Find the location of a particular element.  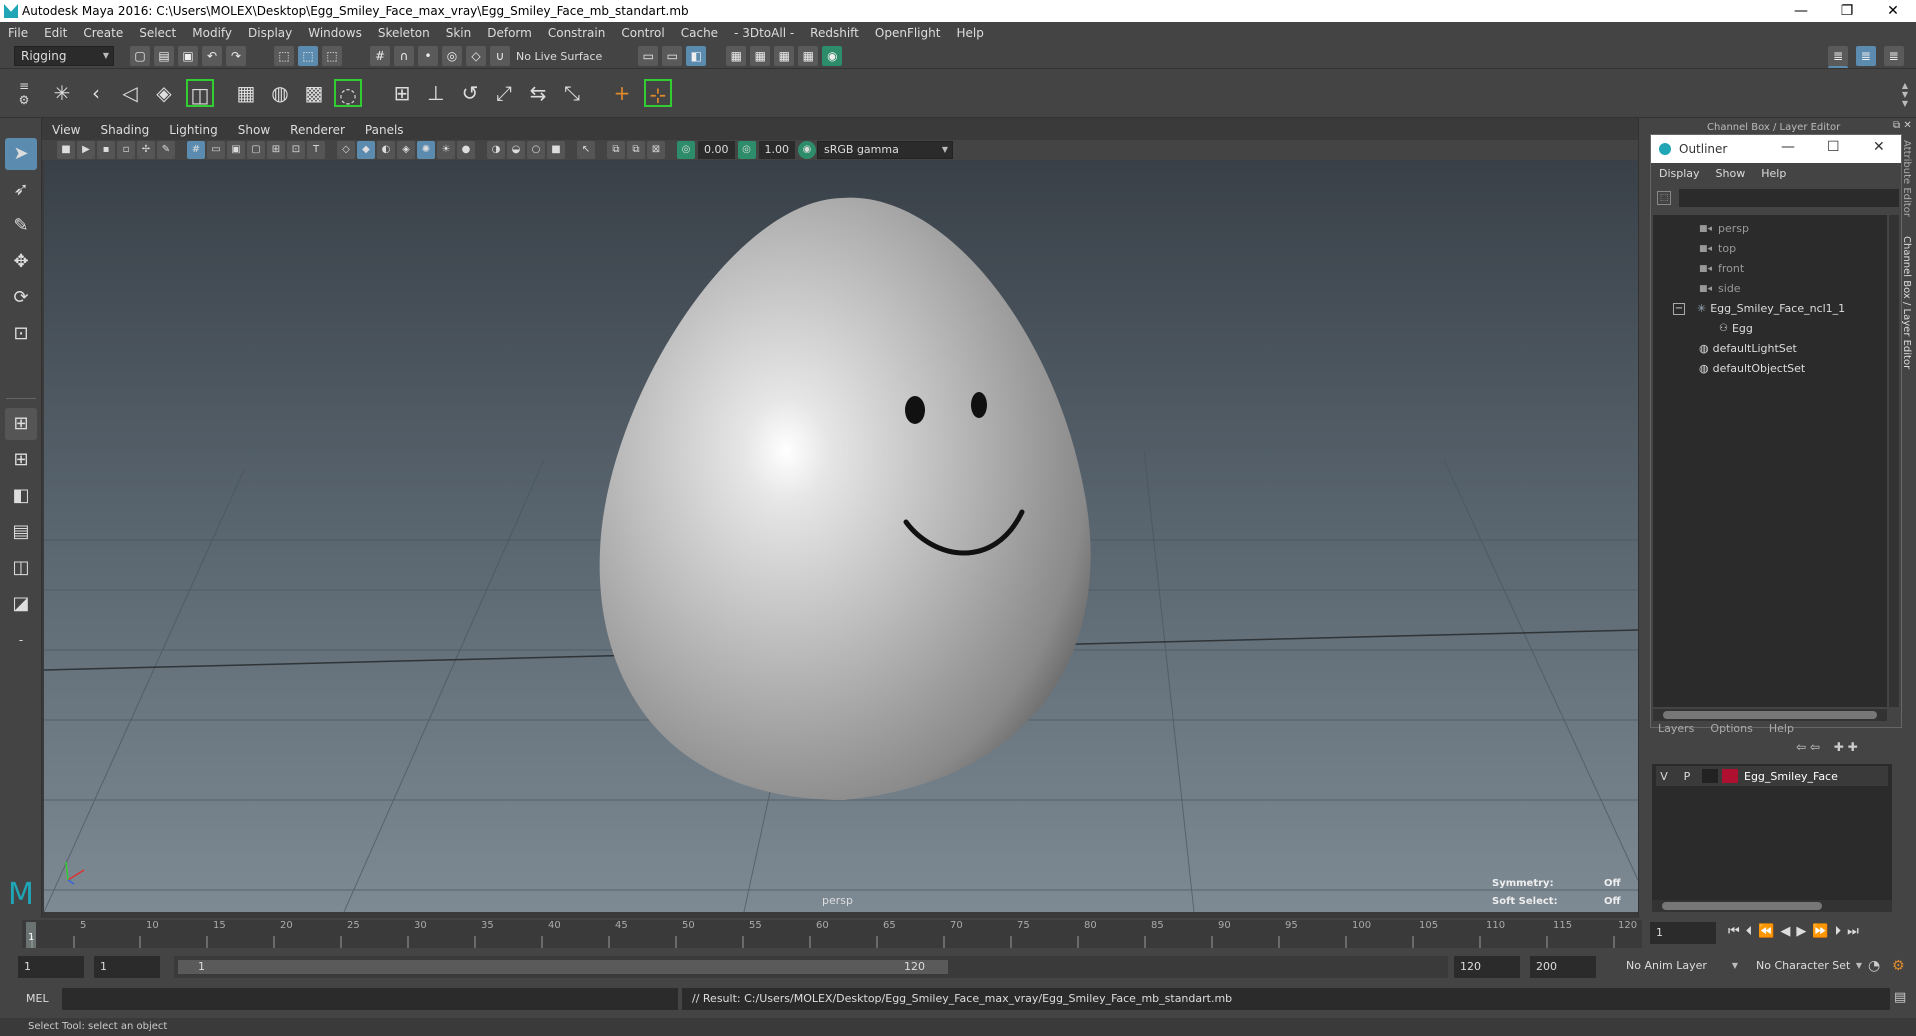

smooth-shade-icon: ◆ is located at coordinates (366, 150).